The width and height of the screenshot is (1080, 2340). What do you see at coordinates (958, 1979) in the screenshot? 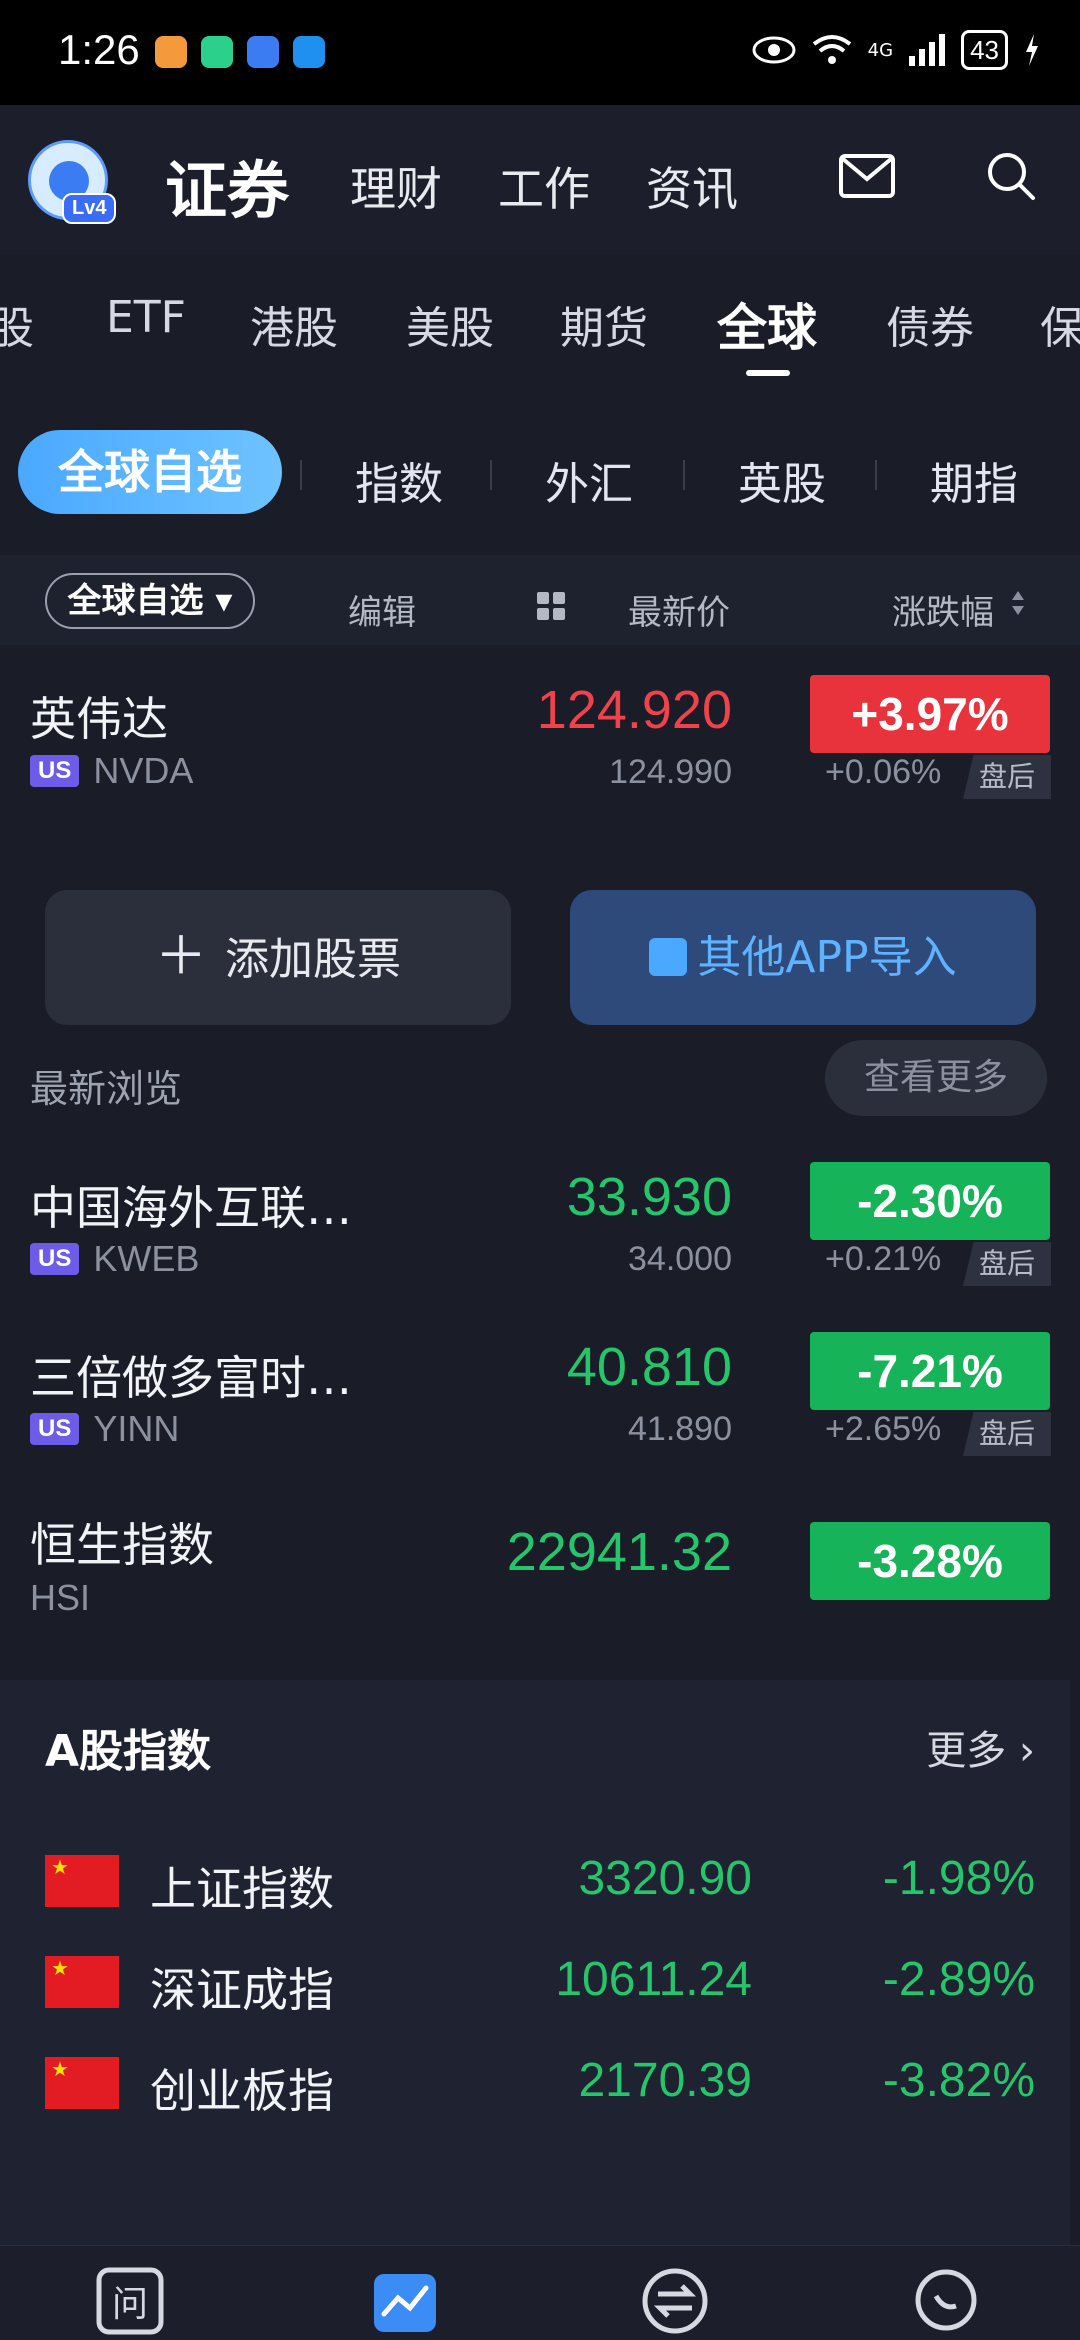
I see `index-change: -2.89%` at bounding box center [958, 1979].